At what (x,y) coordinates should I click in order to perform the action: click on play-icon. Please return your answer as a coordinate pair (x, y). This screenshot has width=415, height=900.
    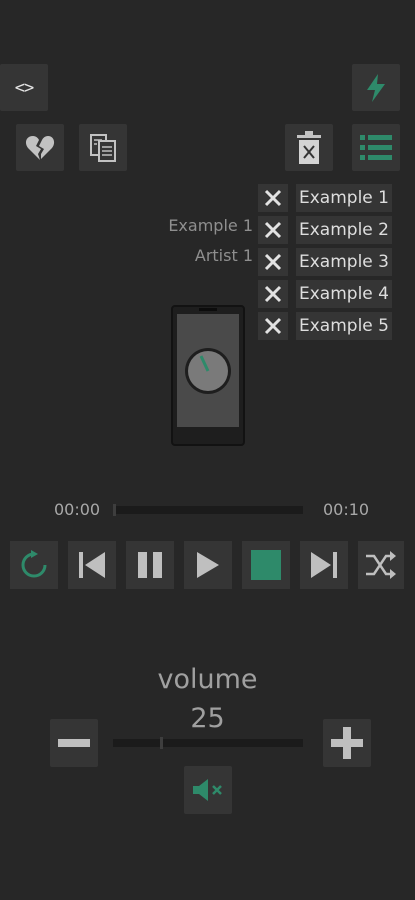
    Looking at the image, I should click on (208, 565).